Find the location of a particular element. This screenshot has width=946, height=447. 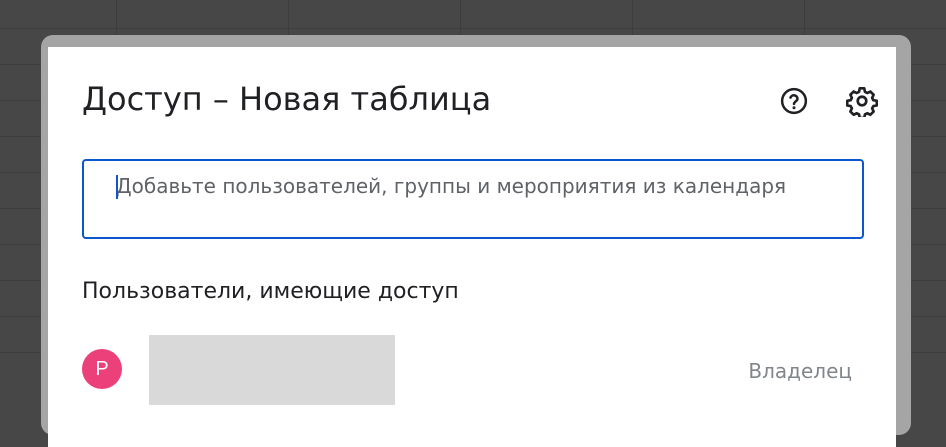

people-with-access-heading: Пользователи, имеющие доступ is located at coordinates (270, 291).